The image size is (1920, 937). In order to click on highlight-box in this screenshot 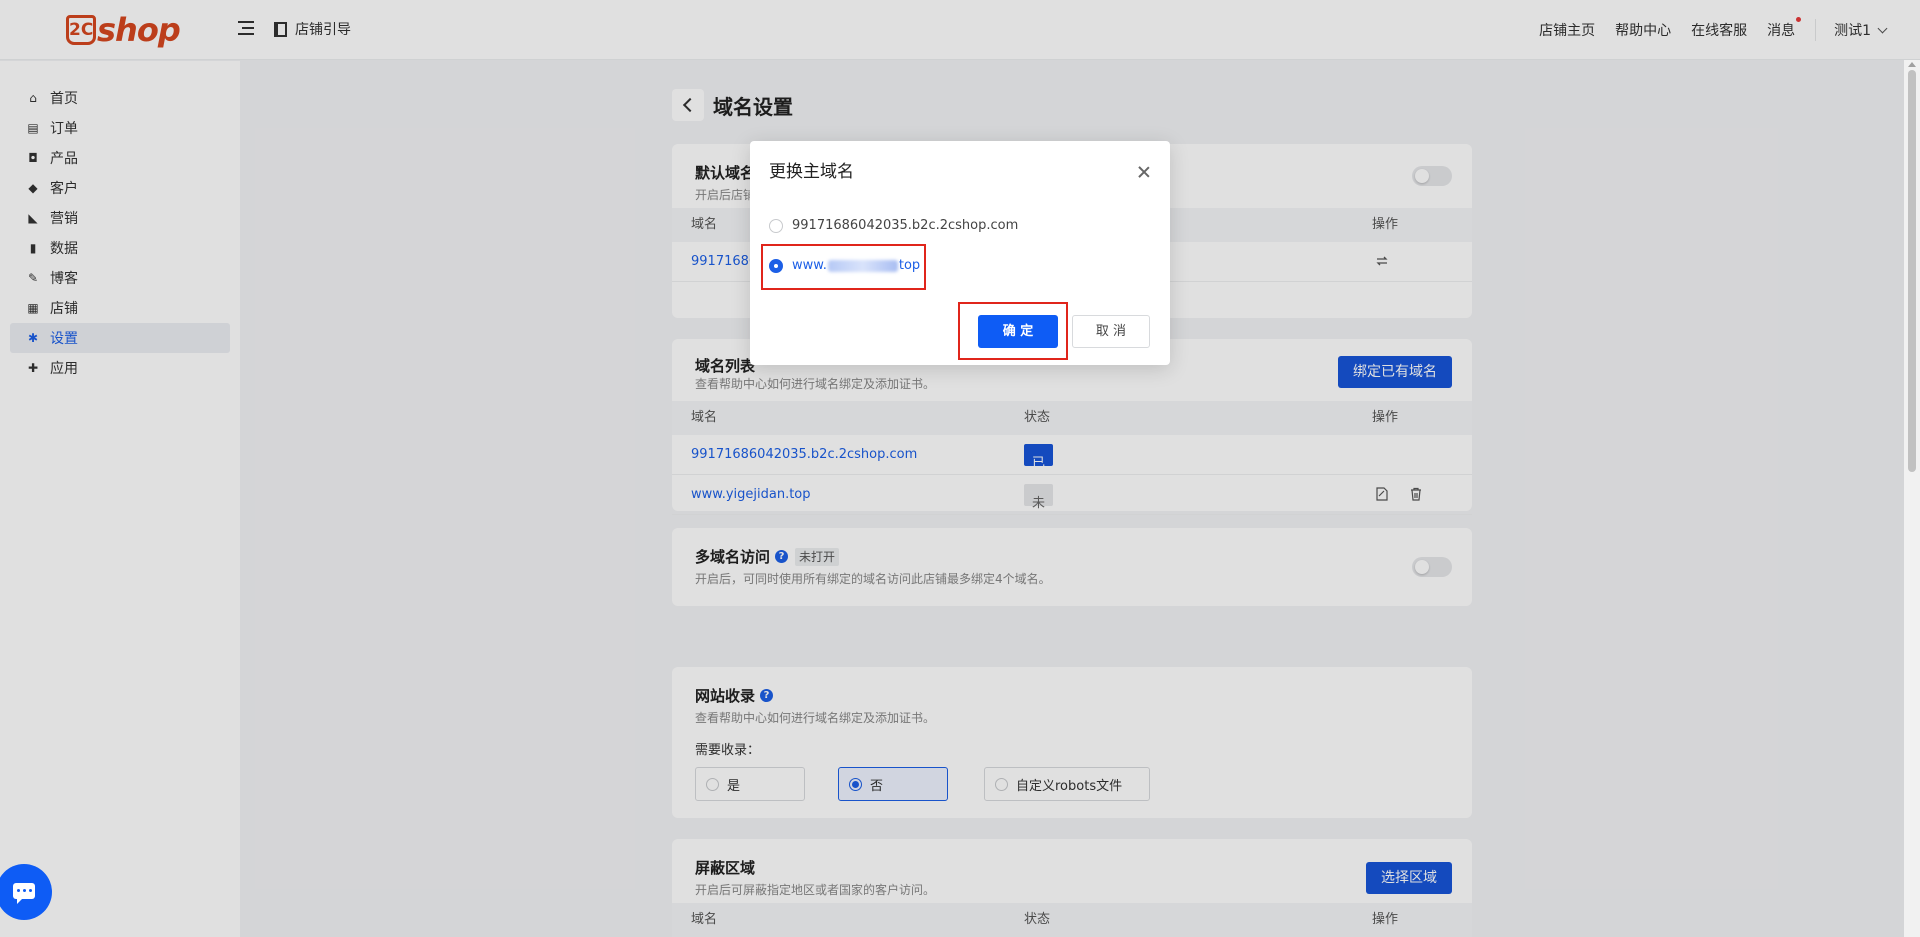, I will do `click(843, 267)`.